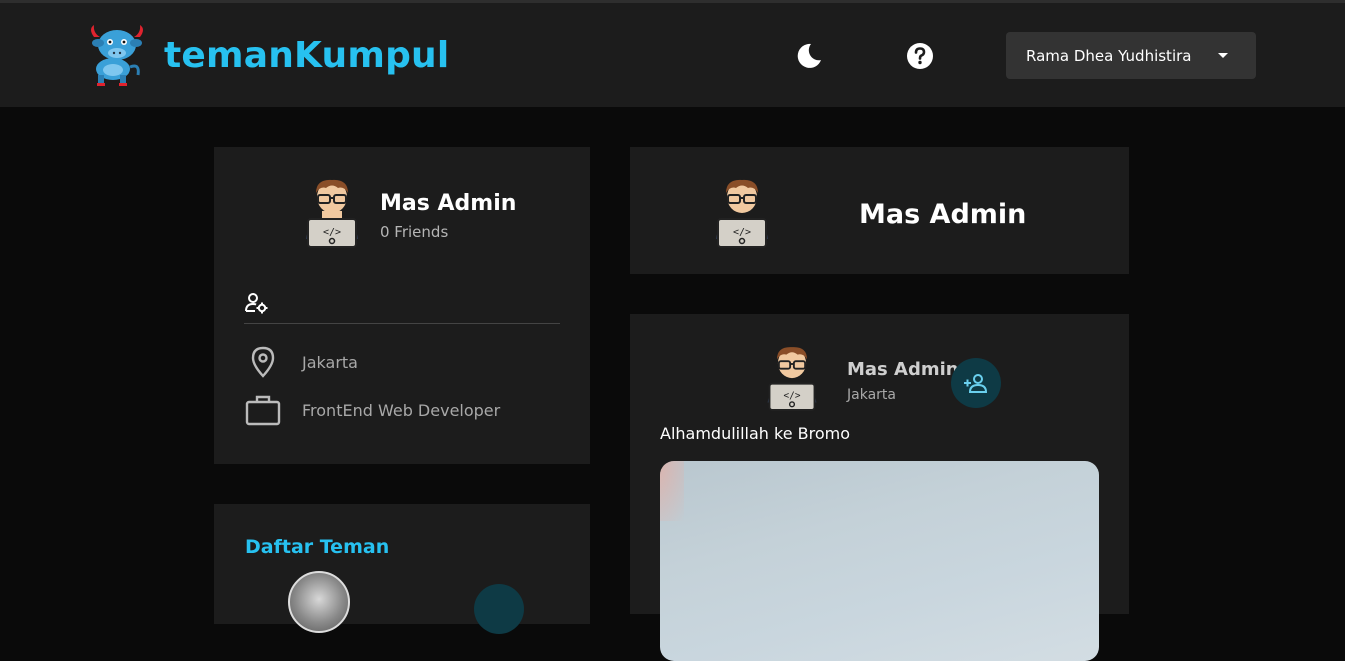  What do you see at coordinates (755, 433) in the screenshot?
I see `post-text: Alhamdulillah ke Bromo` at bounding box center [755, 433].